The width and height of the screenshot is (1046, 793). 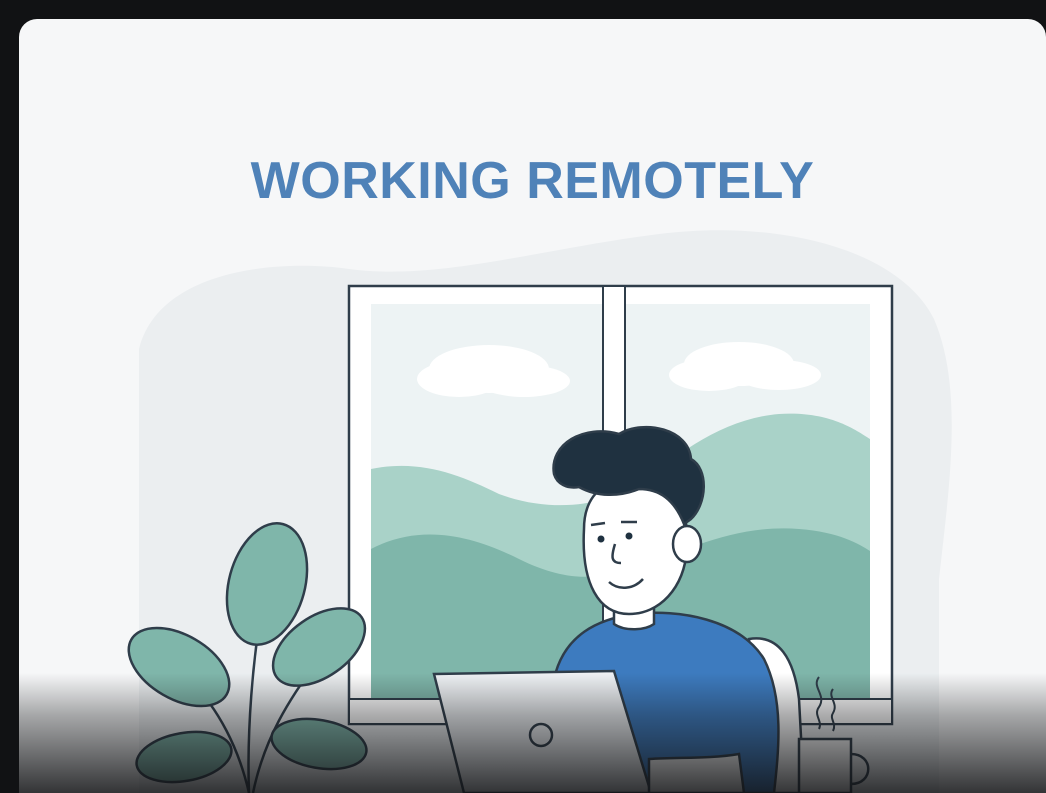 What do you see at coordinates (696, 772) in the screenshot?
I see `arm` at bounding box center [696, 772].